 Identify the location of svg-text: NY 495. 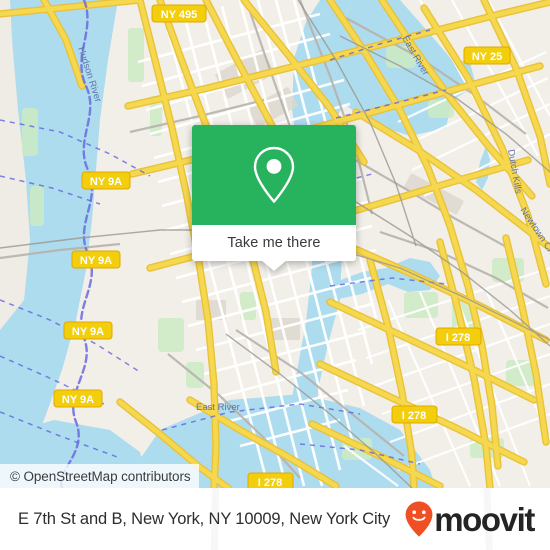
(179, 15).